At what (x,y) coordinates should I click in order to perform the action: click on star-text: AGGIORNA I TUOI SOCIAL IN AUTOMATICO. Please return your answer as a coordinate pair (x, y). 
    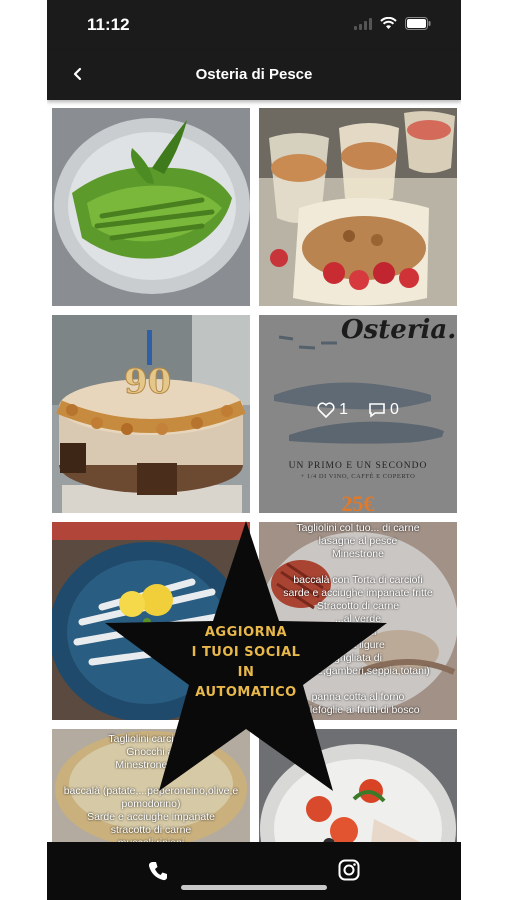
    Looking at the image, I should click on (246, 663).